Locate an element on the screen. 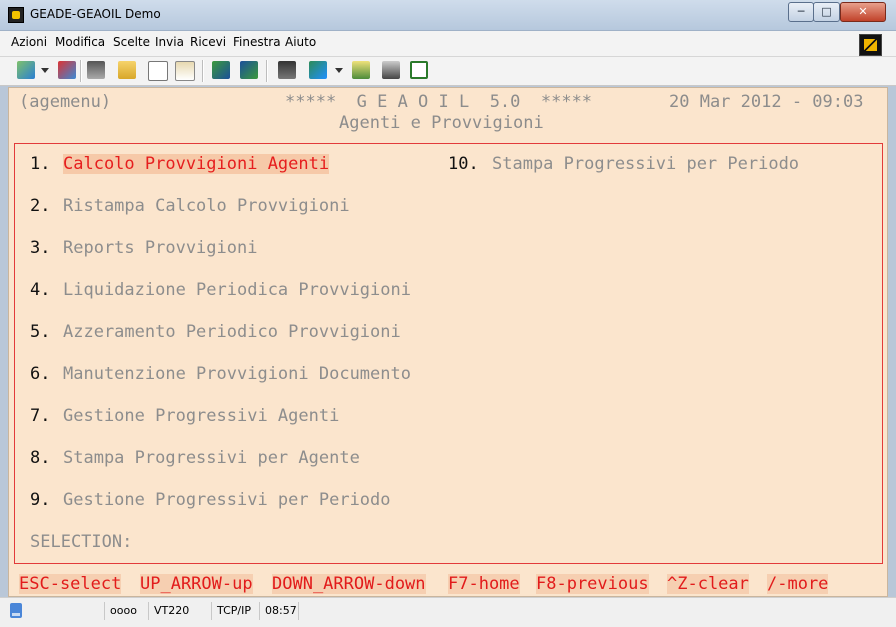 The width and height of the screenshot is (896, 627). key-f7-home: F7-home is located at coordinates (484, 584).